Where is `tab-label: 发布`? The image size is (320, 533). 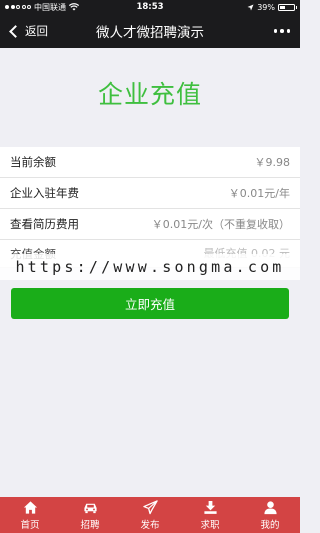 tab-label: 发布 is located at coordinates (150, 525).